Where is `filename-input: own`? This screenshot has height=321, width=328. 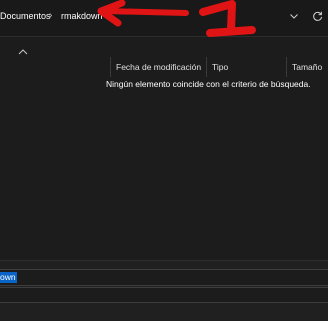
filename-input: own is located at coordinates (164, 277).